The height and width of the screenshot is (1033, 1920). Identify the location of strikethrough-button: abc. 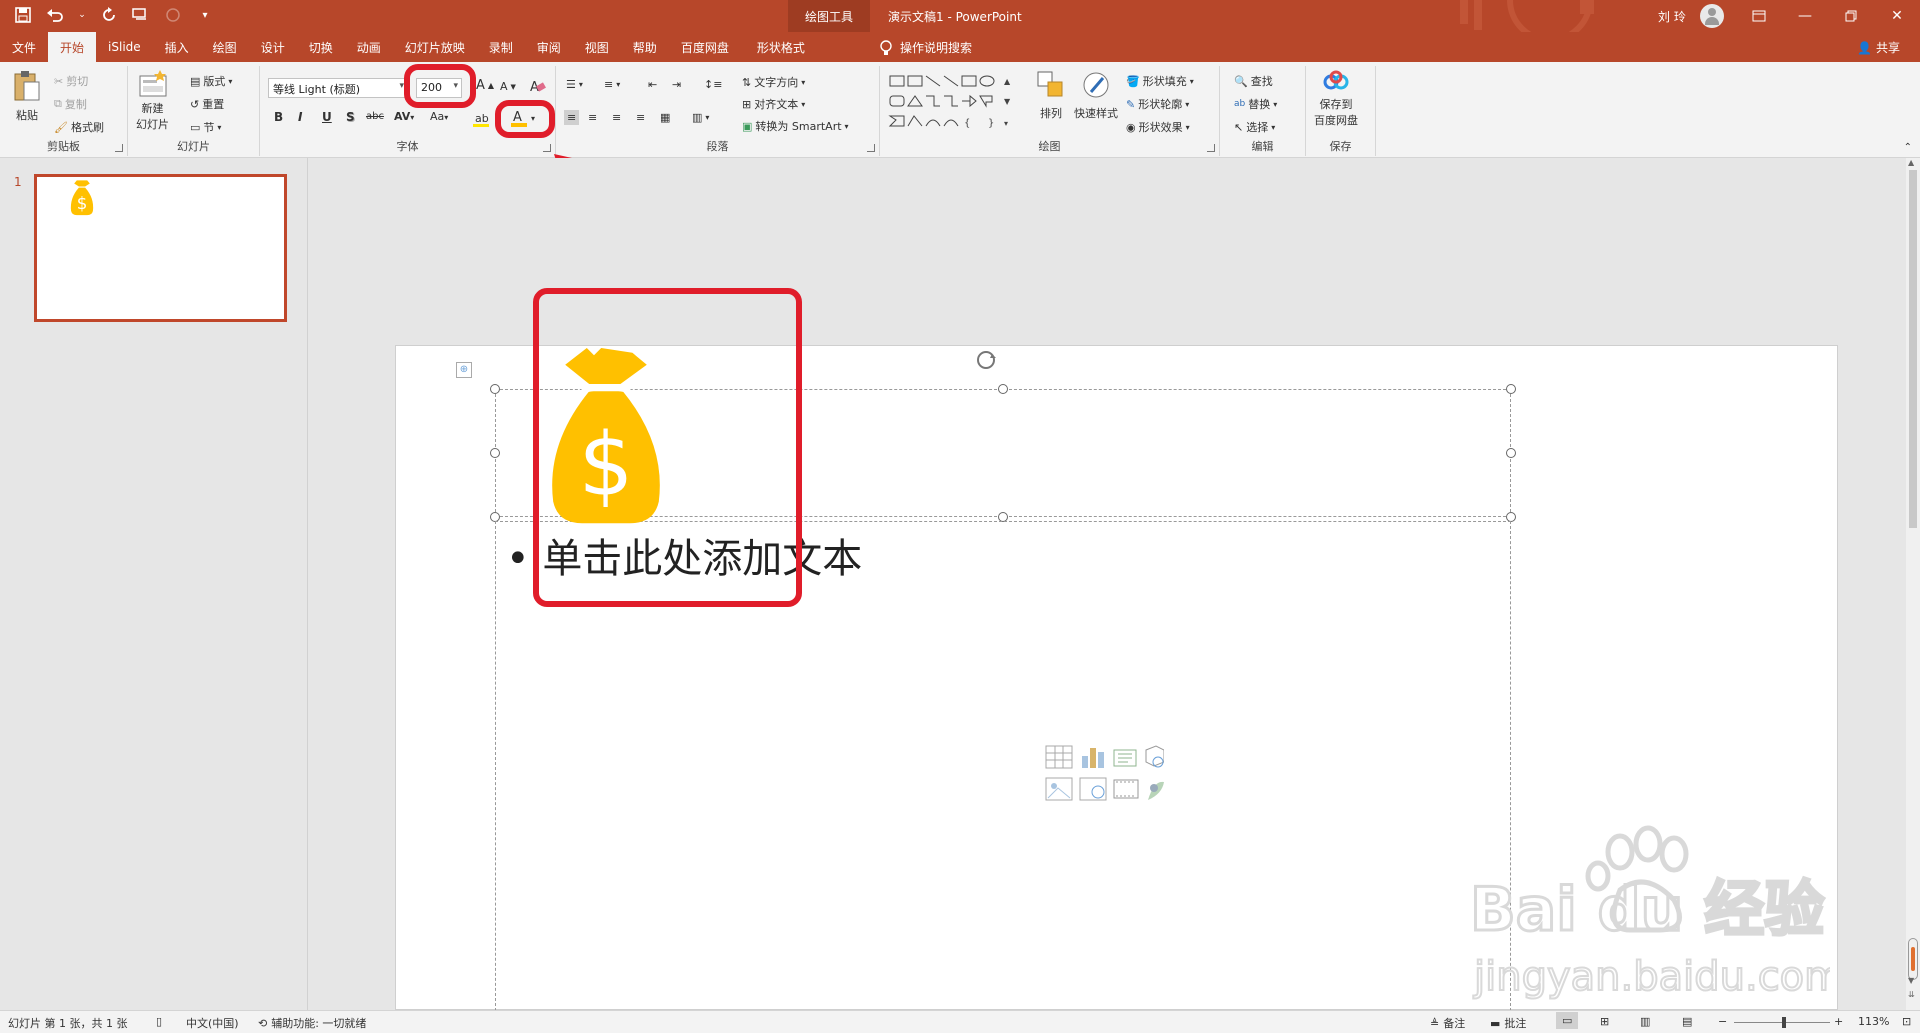
(375, 116).